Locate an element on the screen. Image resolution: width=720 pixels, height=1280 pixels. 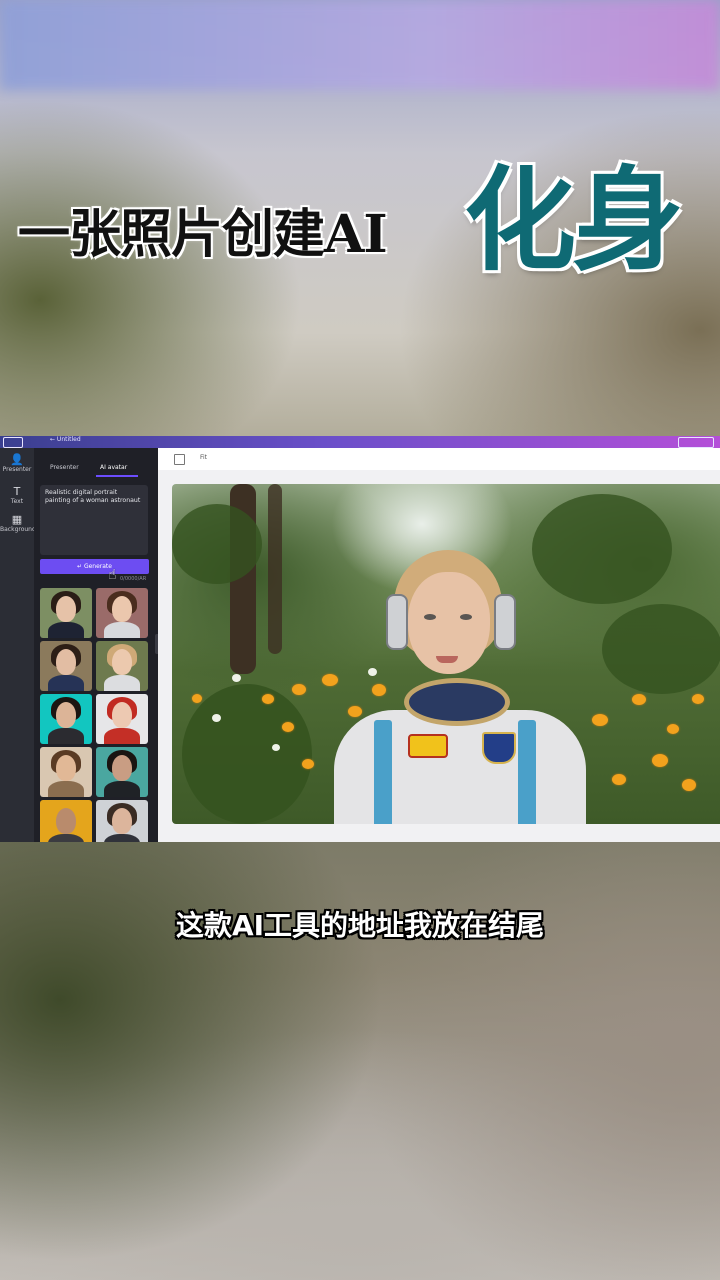
breadcrumb: ← Untitled is located at coordinates (65, 439).